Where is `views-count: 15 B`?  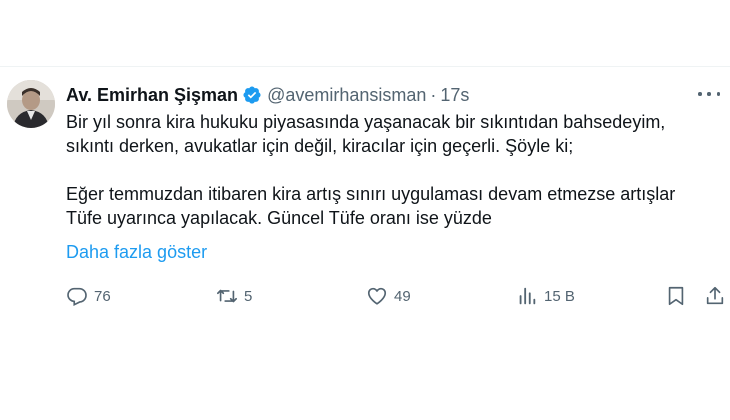 views-count: 15 B is located at coordinates (559, 296).